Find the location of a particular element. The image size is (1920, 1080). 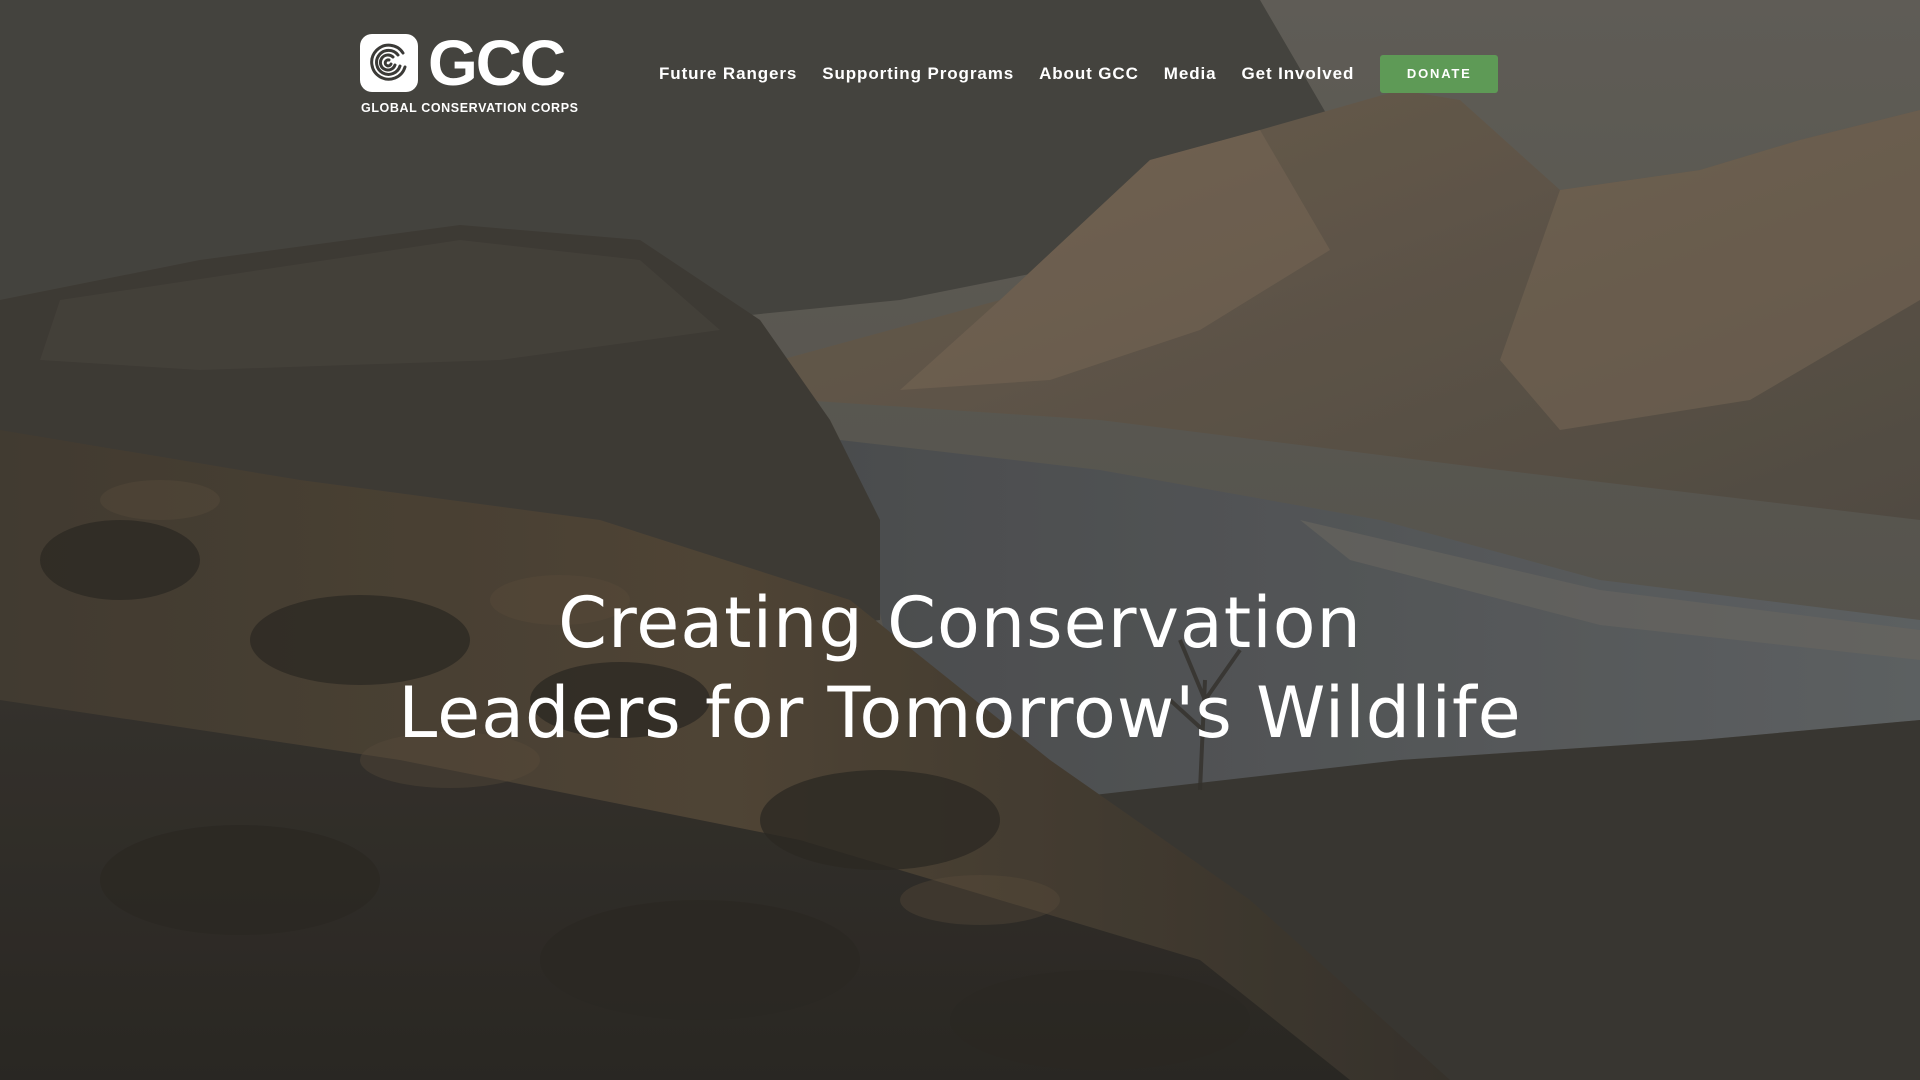

nav-item-media: Media is located at coordinates (1190, 74).